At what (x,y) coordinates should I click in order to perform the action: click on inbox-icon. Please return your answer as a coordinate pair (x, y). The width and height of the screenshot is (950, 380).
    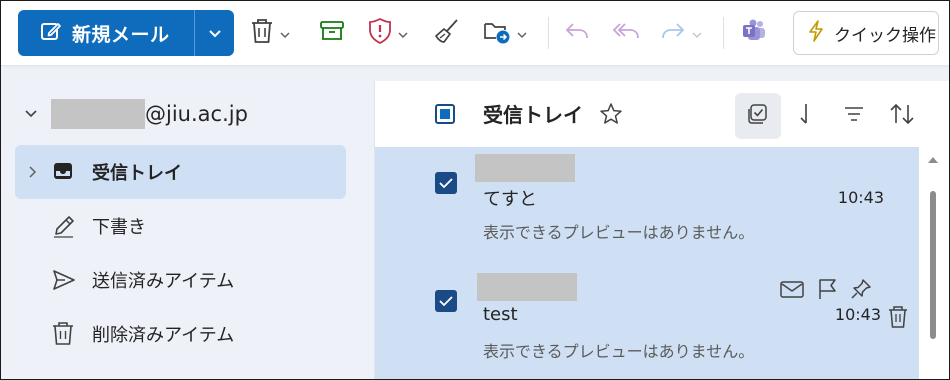
    Looking at the image, I should click on (63, 173).